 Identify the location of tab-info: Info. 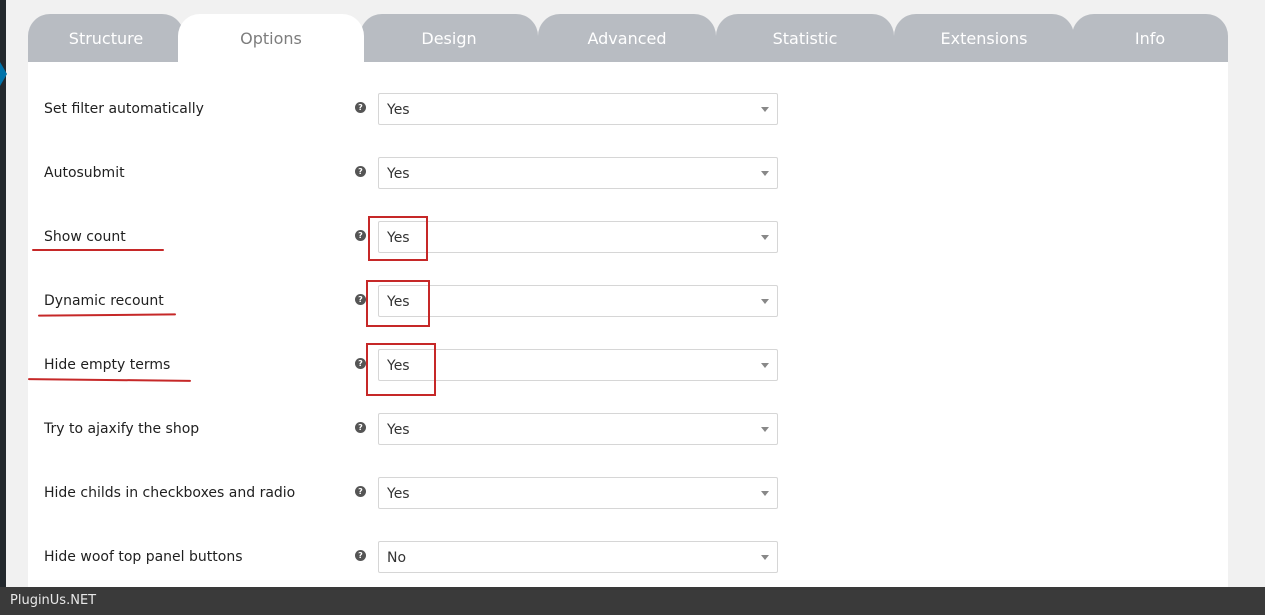
(1150, 38).